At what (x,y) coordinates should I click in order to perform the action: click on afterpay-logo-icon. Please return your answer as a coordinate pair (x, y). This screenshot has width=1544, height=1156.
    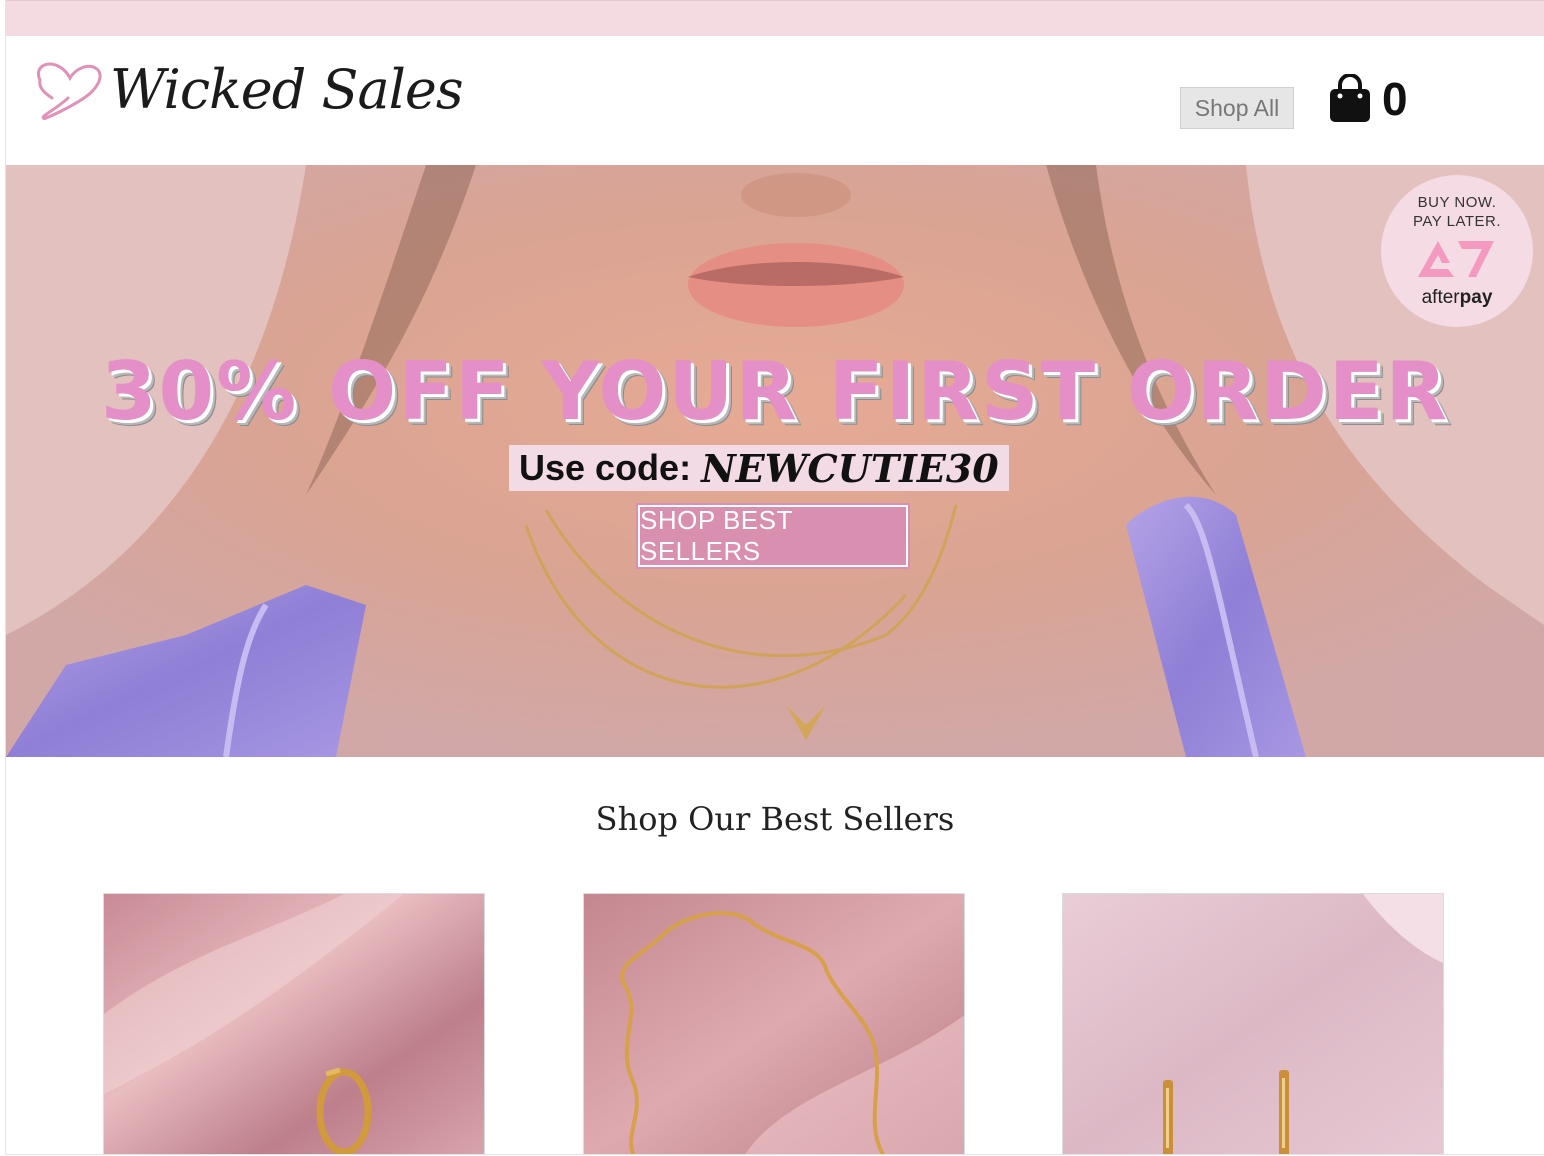
    Looking at the image, I should click on (1456, 259).